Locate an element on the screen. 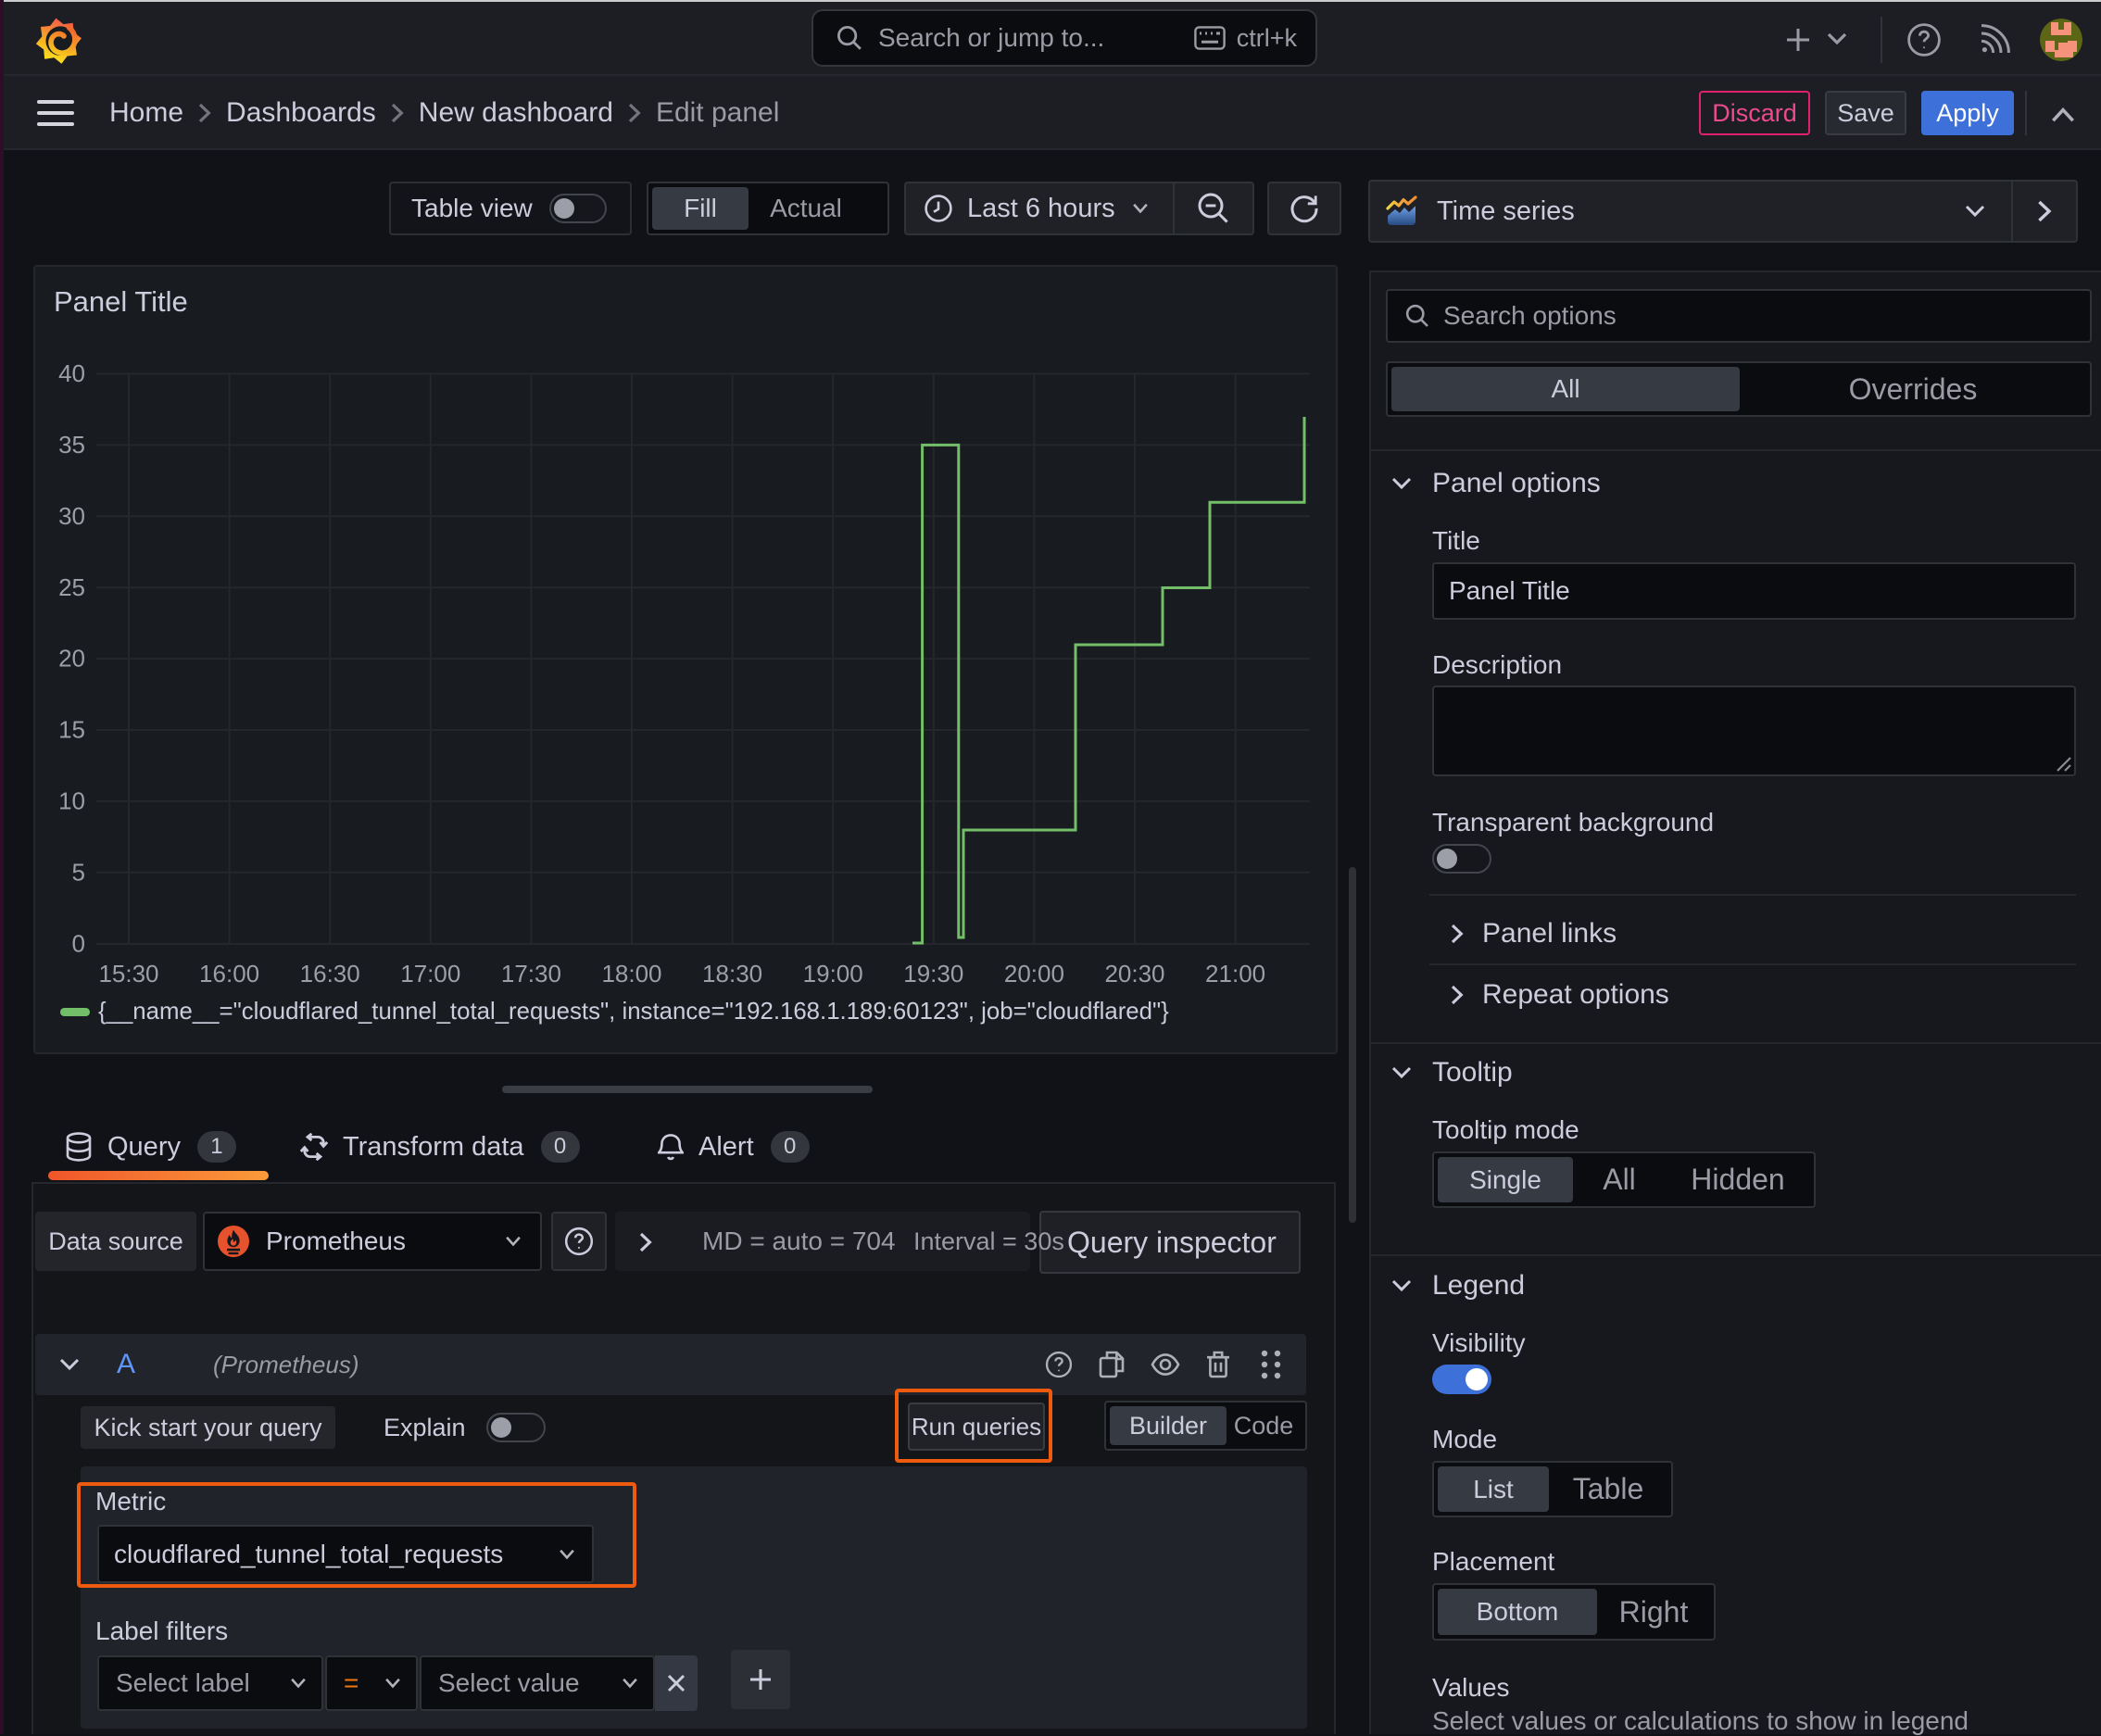 The image size is (2101, 1736). svg-text: 5 is located at coordinates (78, 872).